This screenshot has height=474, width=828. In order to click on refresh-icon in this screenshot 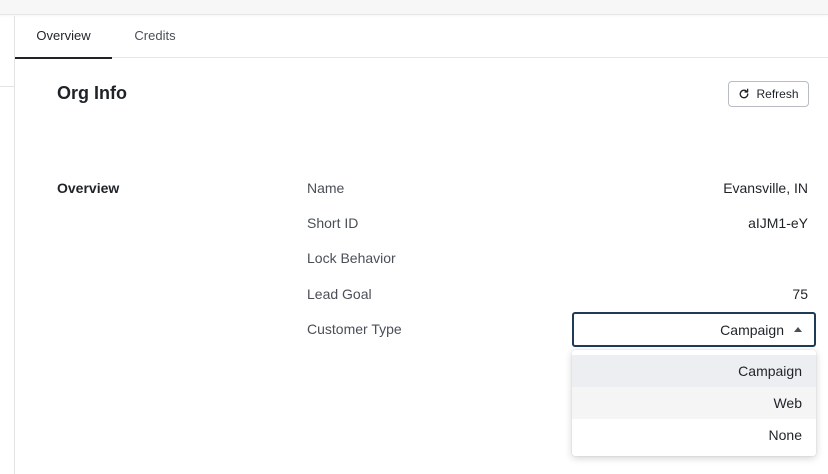, I will do `click(744, 93)`.